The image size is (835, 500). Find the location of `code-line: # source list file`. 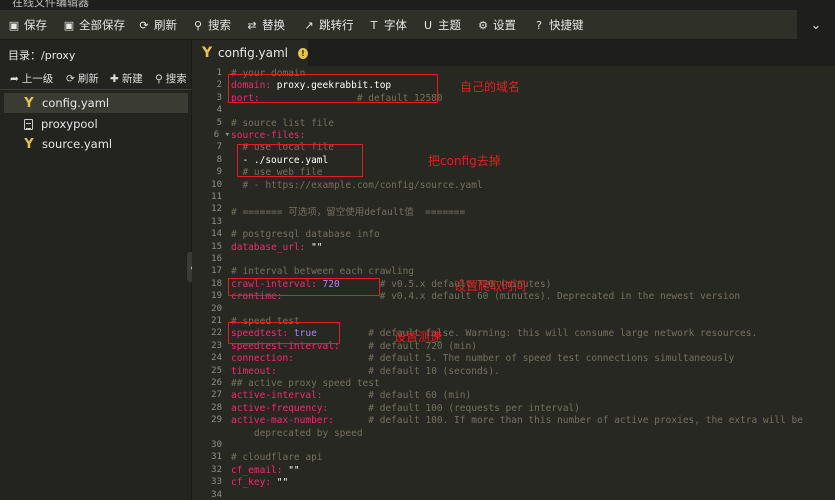

code-line: # source list file is located at coordinates (282, 123).